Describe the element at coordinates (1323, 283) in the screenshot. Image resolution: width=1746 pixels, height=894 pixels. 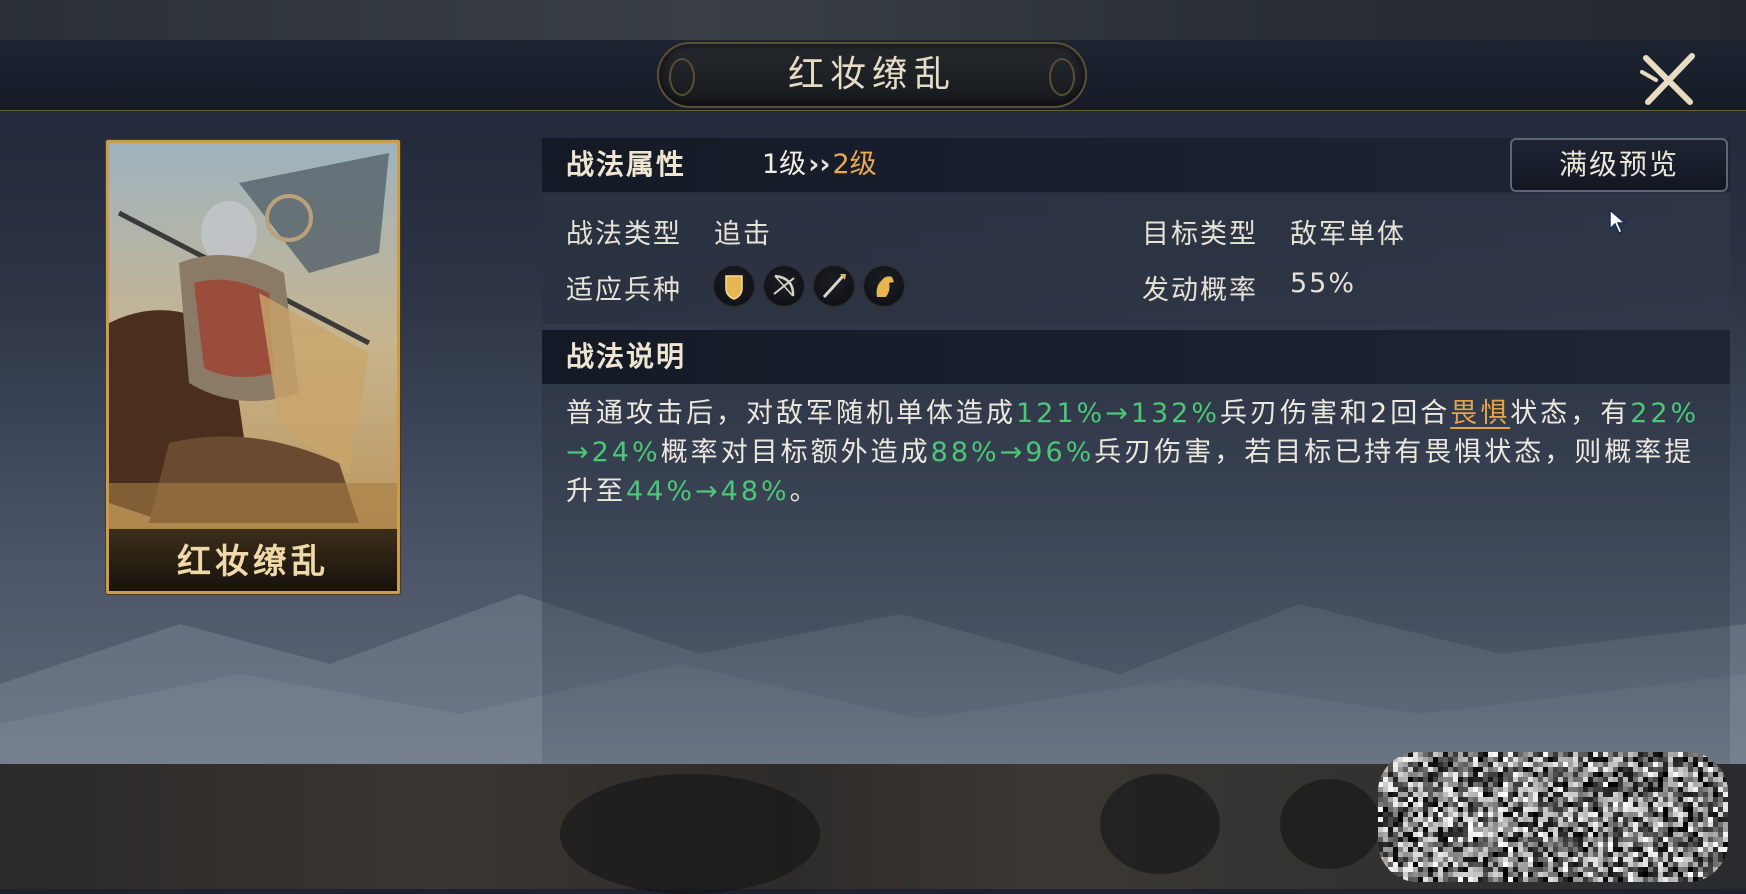
I see `trigger-chance-value: 55%` at that location.